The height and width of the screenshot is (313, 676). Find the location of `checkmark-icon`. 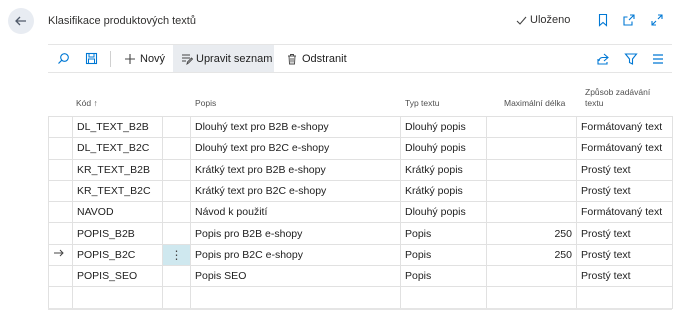

checkmark-icon is located at coordinates (521, 20).